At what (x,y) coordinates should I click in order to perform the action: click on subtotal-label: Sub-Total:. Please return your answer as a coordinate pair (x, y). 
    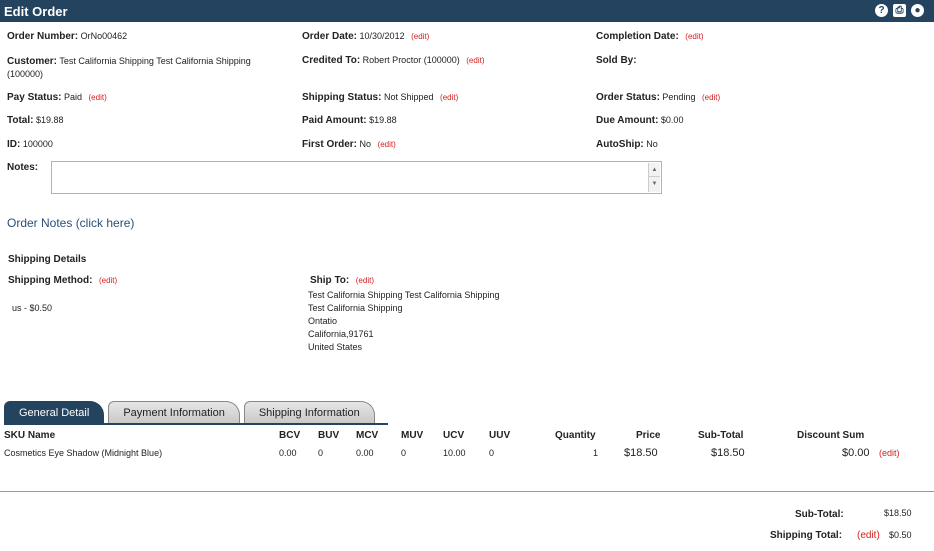
    Looking at the image, I should click on (819, 514).